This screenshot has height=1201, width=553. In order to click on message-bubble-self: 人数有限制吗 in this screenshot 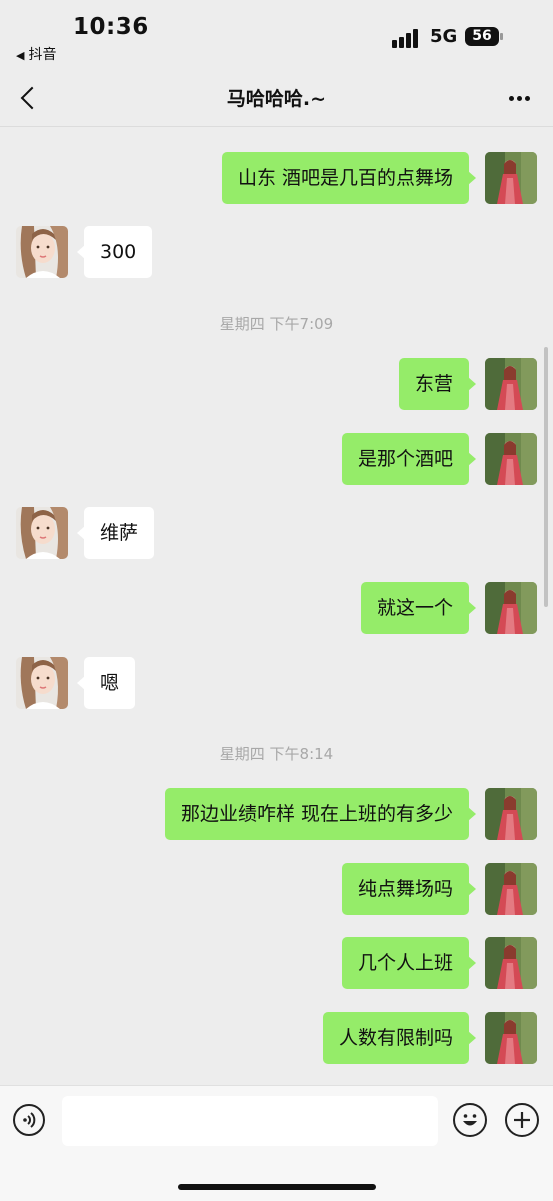, I will do `click(399, 1038)`.